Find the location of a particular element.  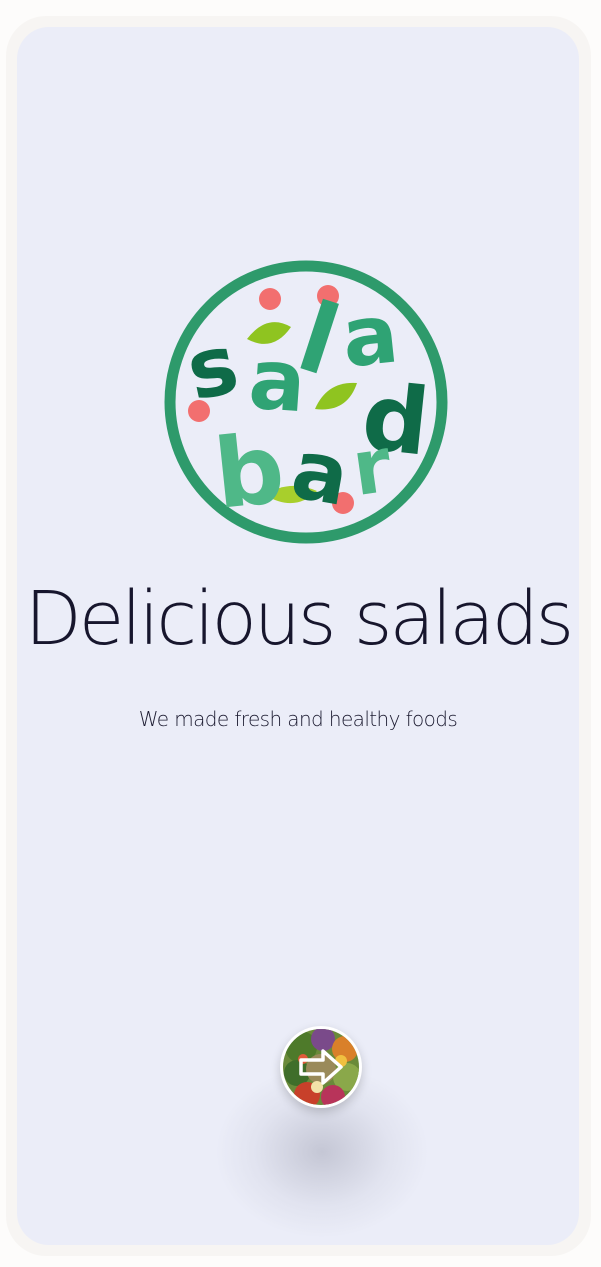

logo-dot is located at coordinates (270, 299).